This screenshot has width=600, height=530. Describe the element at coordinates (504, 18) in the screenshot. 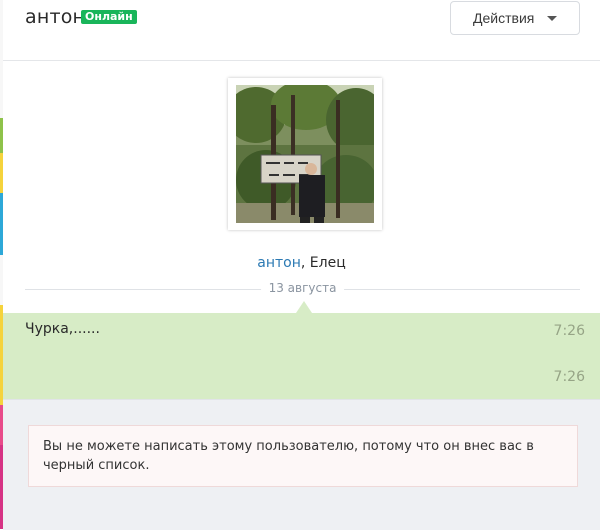

I see `actions-button-label: Действия` at that location.